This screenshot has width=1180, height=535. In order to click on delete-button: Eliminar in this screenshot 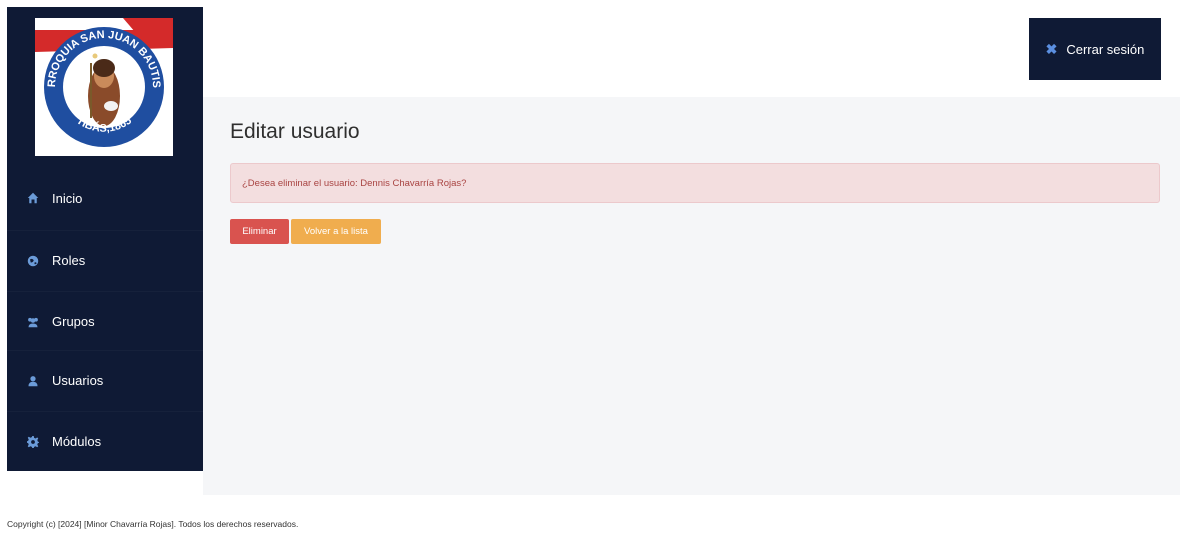, I will do `click(259, 231)`.